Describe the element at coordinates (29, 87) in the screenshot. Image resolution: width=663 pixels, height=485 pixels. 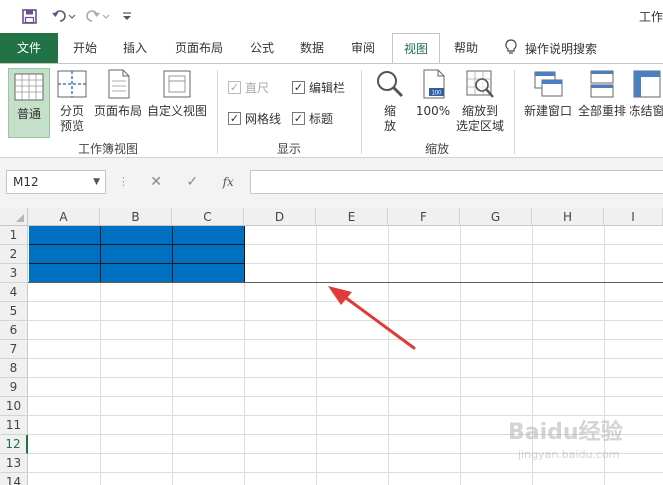
I see `normal-view-icon` at that location.